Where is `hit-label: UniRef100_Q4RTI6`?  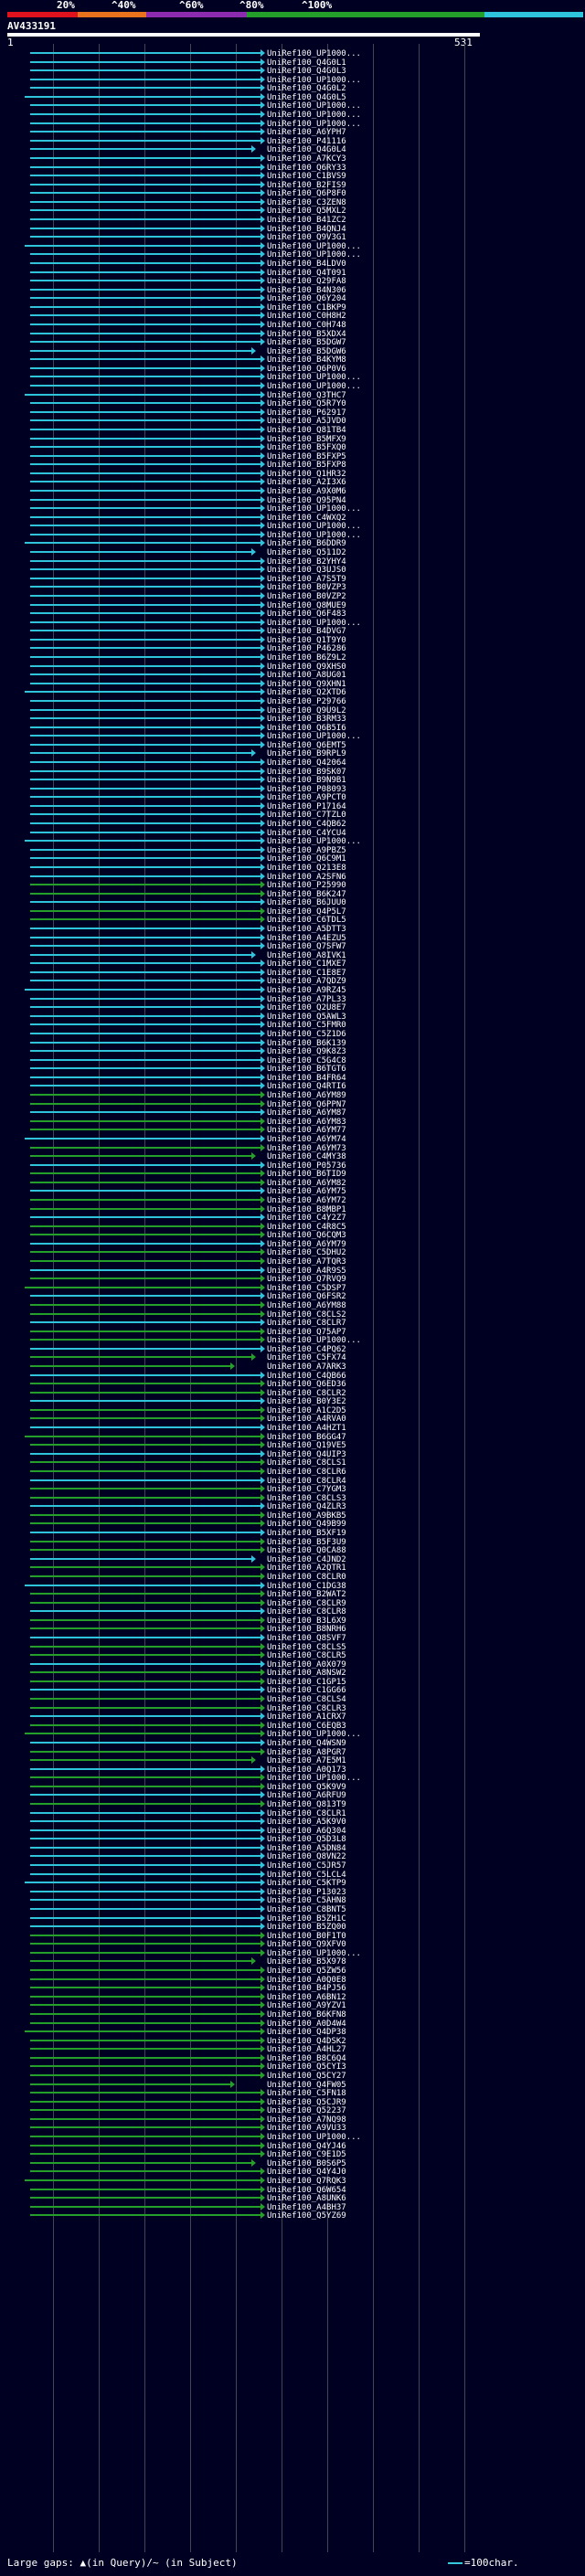 hit-label: UniRef100_Q4RTI6 is located at coordinates (307, 1086).